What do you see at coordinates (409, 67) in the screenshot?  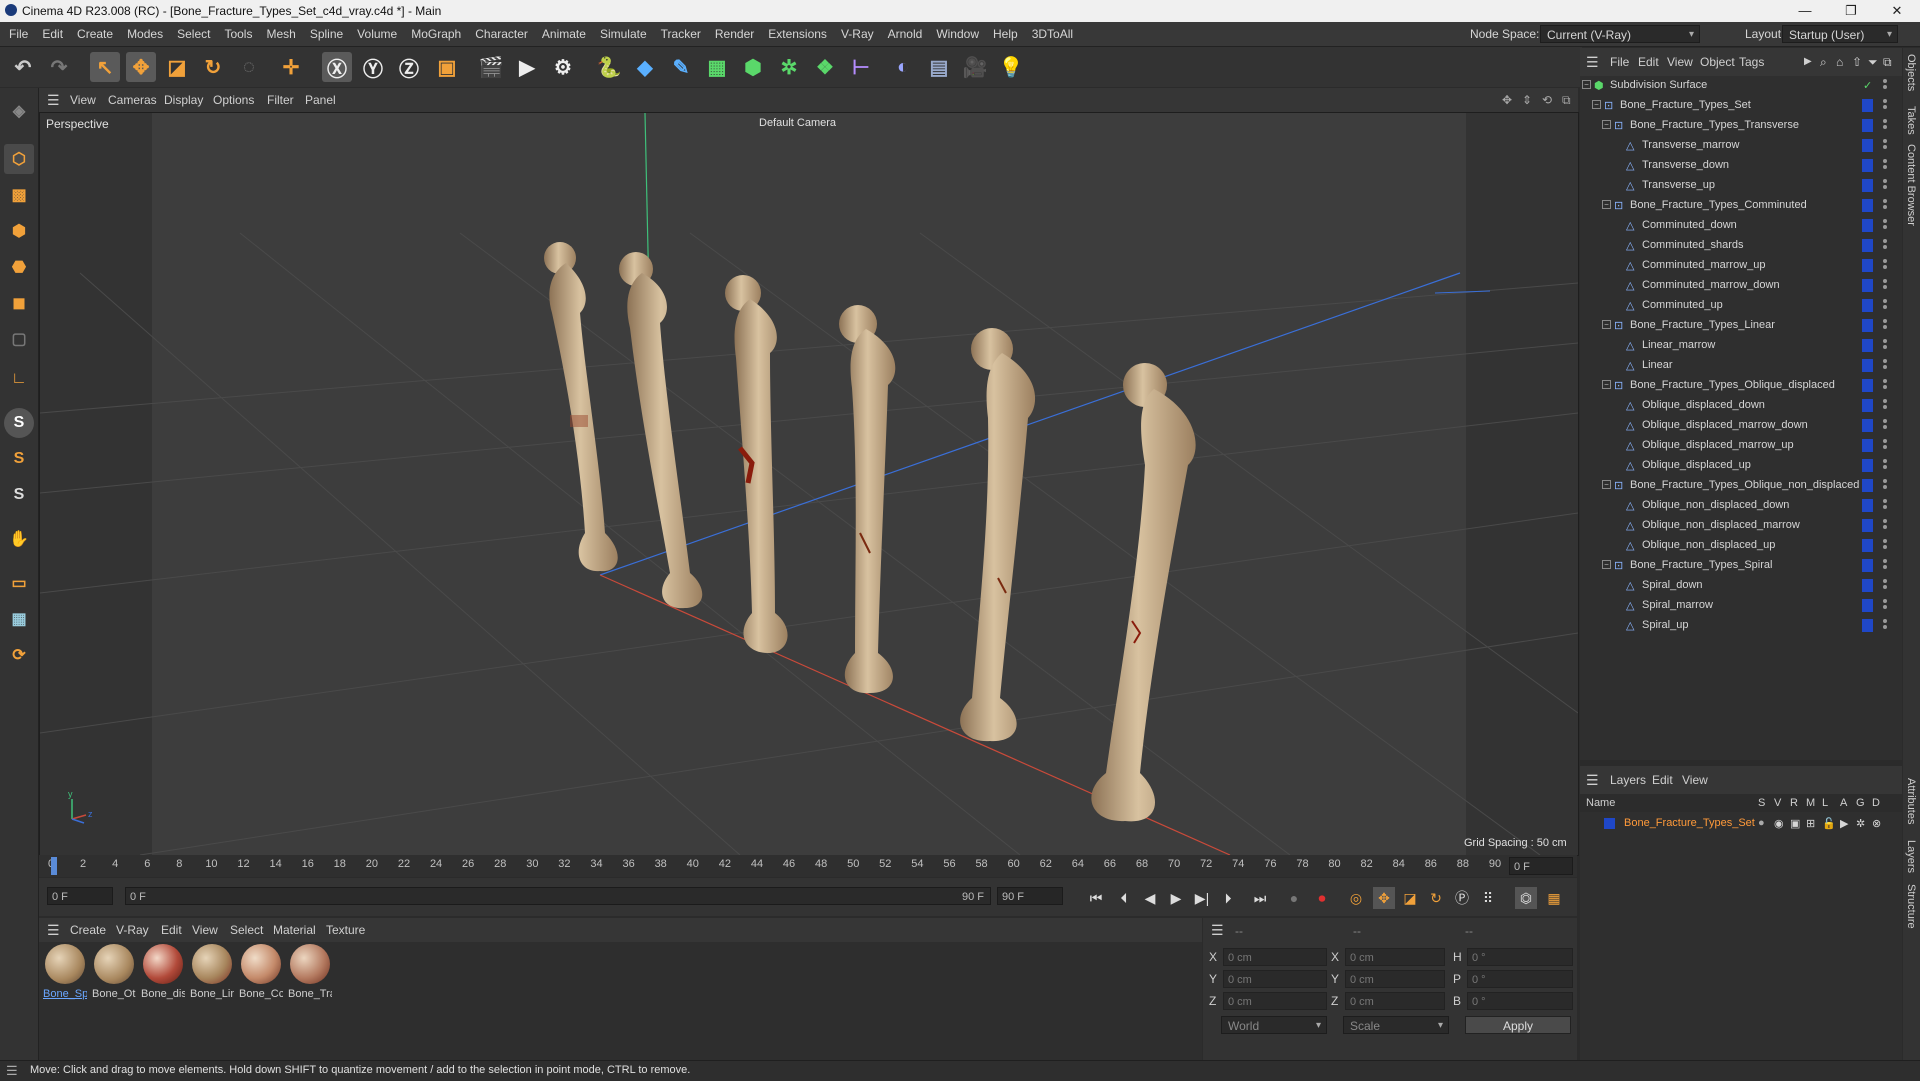 I see `z-axis-lock-icon: Ⓩ` at bounding box center [409, 67].